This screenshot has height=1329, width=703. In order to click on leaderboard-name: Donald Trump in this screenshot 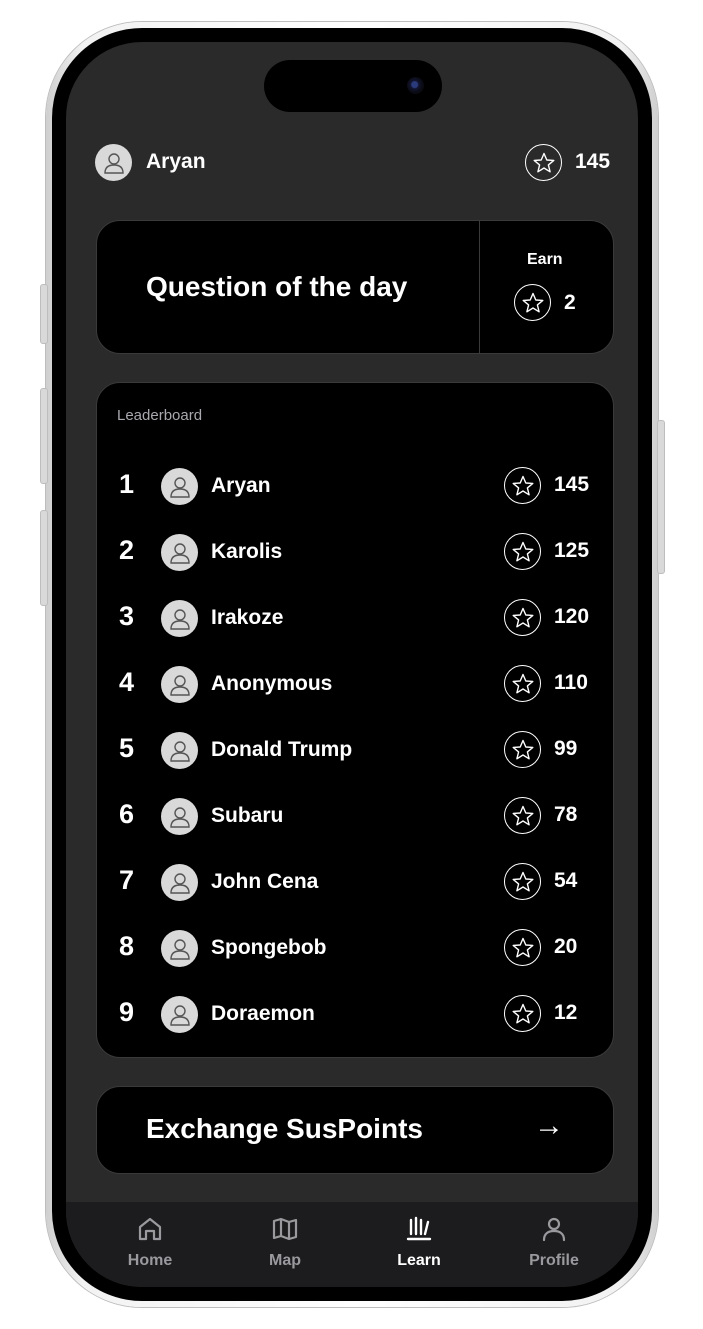, I will do `click(282, 749)`.